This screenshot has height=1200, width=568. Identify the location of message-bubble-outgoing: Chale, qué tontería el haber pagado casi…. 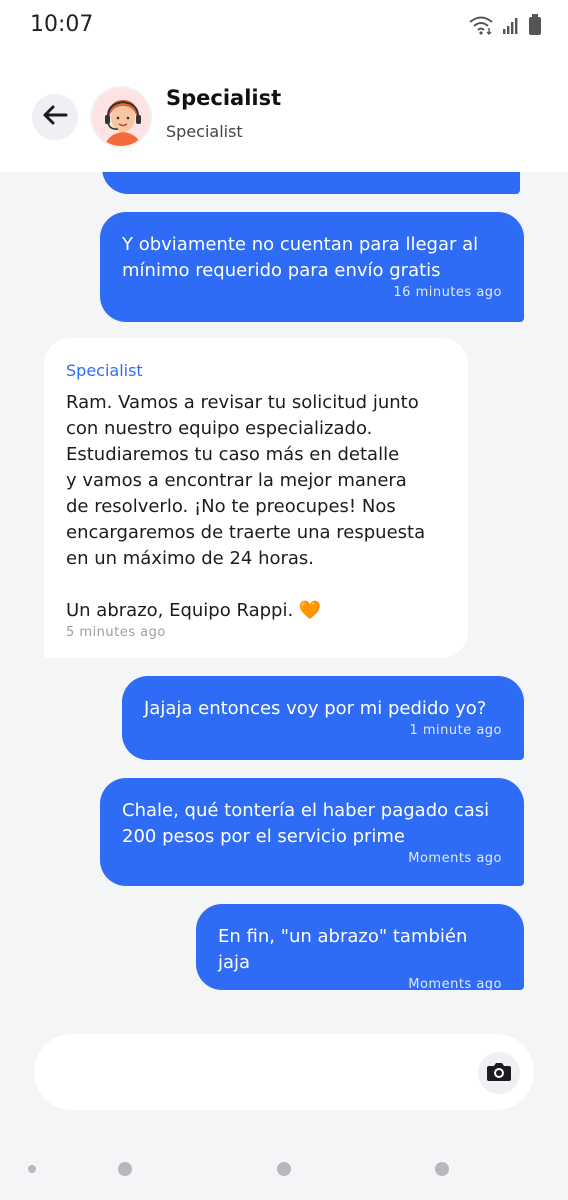
(312, 832).